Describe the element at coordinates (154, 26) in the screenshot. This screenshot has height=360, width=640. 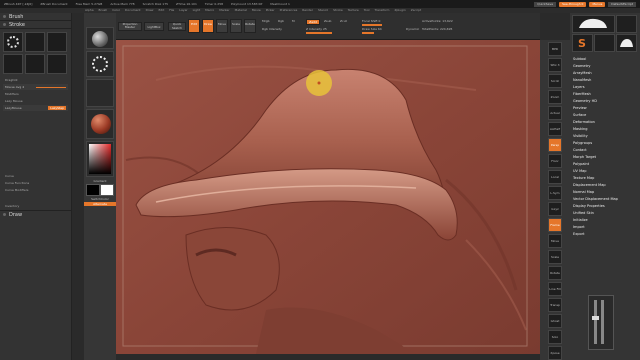
I see `lightbox-button: LightBox` at that location.